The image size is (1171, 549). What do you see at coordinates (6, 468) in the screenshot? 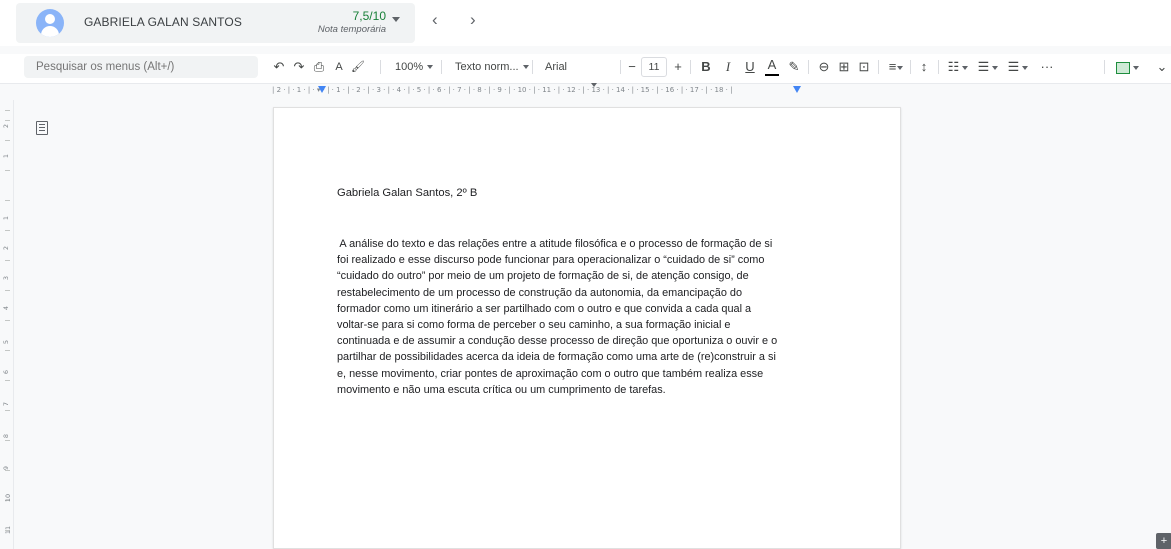
I see `vruler-number: 9` at bounding box center [6, 468].